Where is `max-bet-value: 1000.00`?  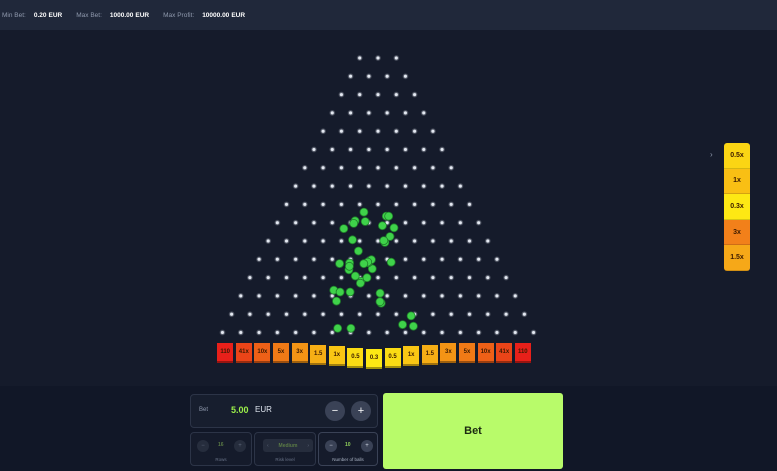 max-bet-value: 1000.00 is located at coordinates (121, 15).